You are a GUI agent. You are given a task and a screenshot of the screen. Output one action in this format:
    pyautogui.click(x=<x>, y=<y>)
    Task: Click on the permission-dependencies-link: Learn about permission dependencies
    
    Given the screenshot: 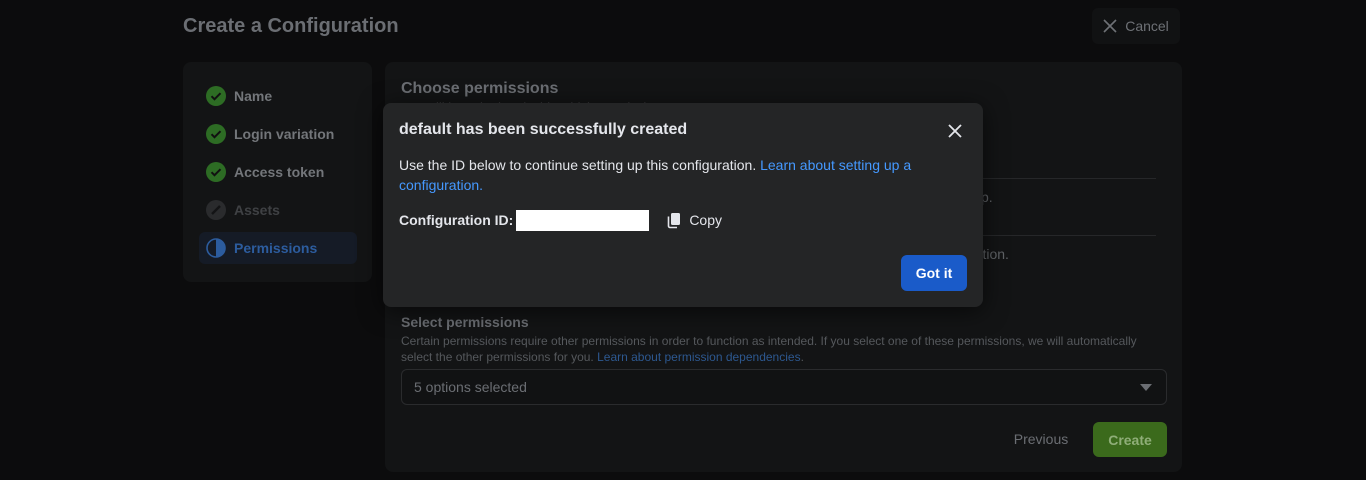 What is the action you would take?
    pyautogui.click(x=698, y=357)
    